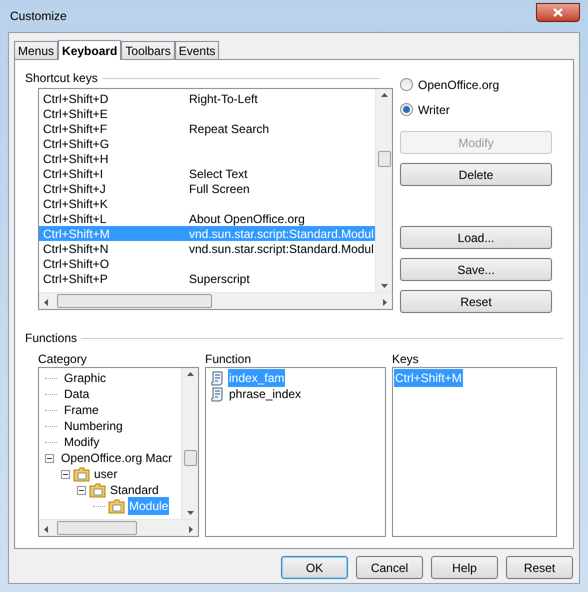 This screenshot has height=592, width=588. Describe the element at coordinates (114, 219) in the screenshot. I see `shortcut-key: Ctrl+Shift+L` at that location.